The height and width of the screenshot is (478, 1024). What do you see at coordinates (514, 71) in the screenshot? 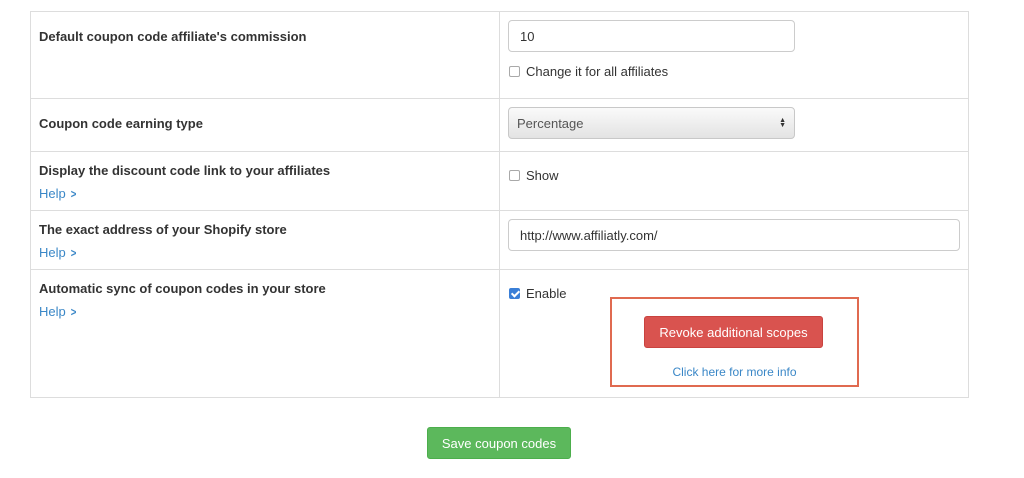
I see `change-all-checkbox` at bounding box center [514, 71].